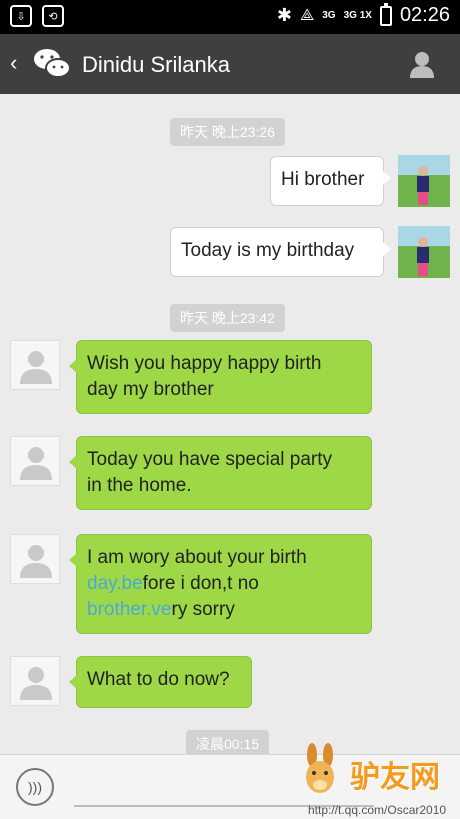 The width and height of the screenshot is (460, 819). I want to click on voice-input-button: ))), so click(35, 787).